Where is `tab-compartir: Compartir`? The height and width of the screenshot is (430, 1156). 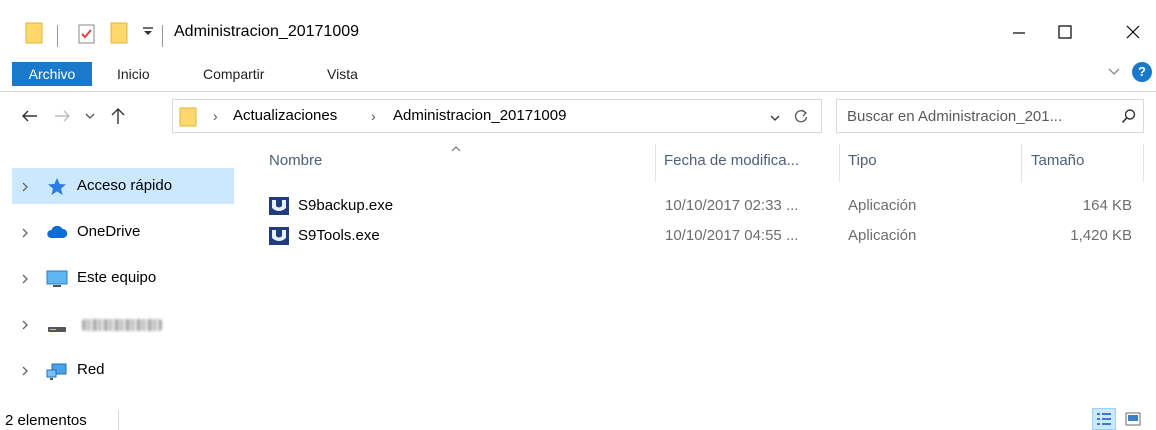
tab-compartir: Compartir is located at coordinates (233, 74).